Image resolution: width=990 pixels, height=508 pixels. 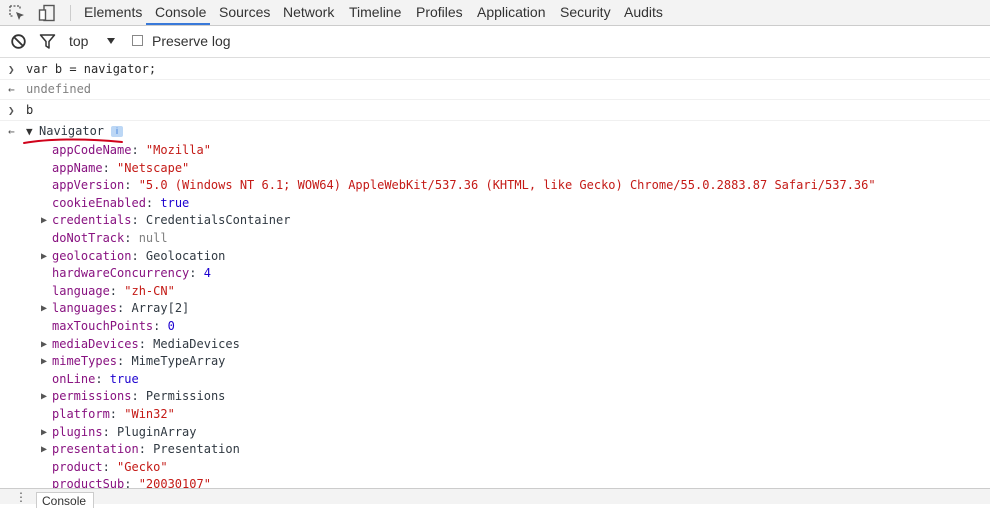 What do you see at coordinates (18, 41) in the screenshot?
I see `clear-console-icon` at bounding box center [18, 41].